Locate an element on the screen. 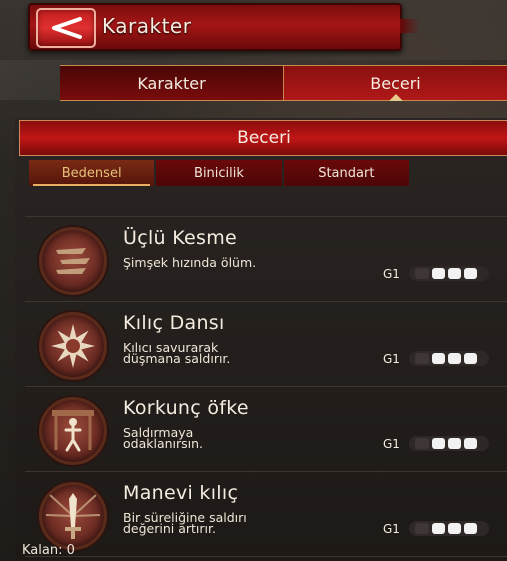  back-button is located at coordinates (66, 28).